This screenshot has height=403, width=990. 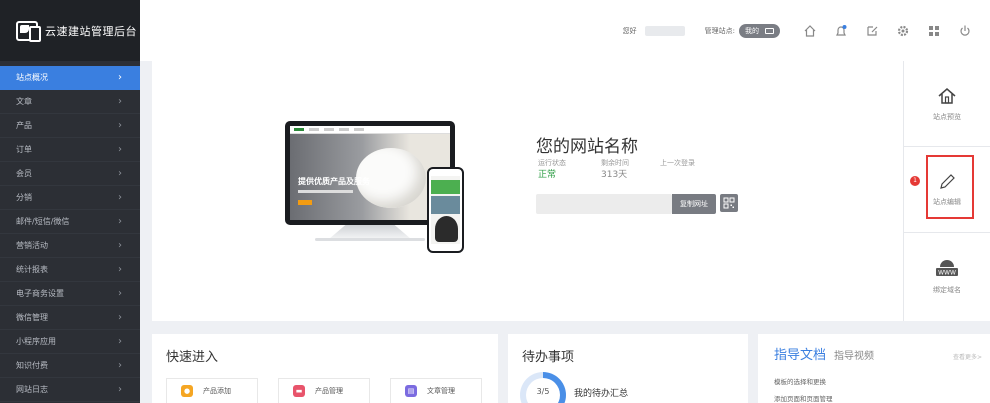 I want to click on qr-code-button, so click(x=729, y=203).